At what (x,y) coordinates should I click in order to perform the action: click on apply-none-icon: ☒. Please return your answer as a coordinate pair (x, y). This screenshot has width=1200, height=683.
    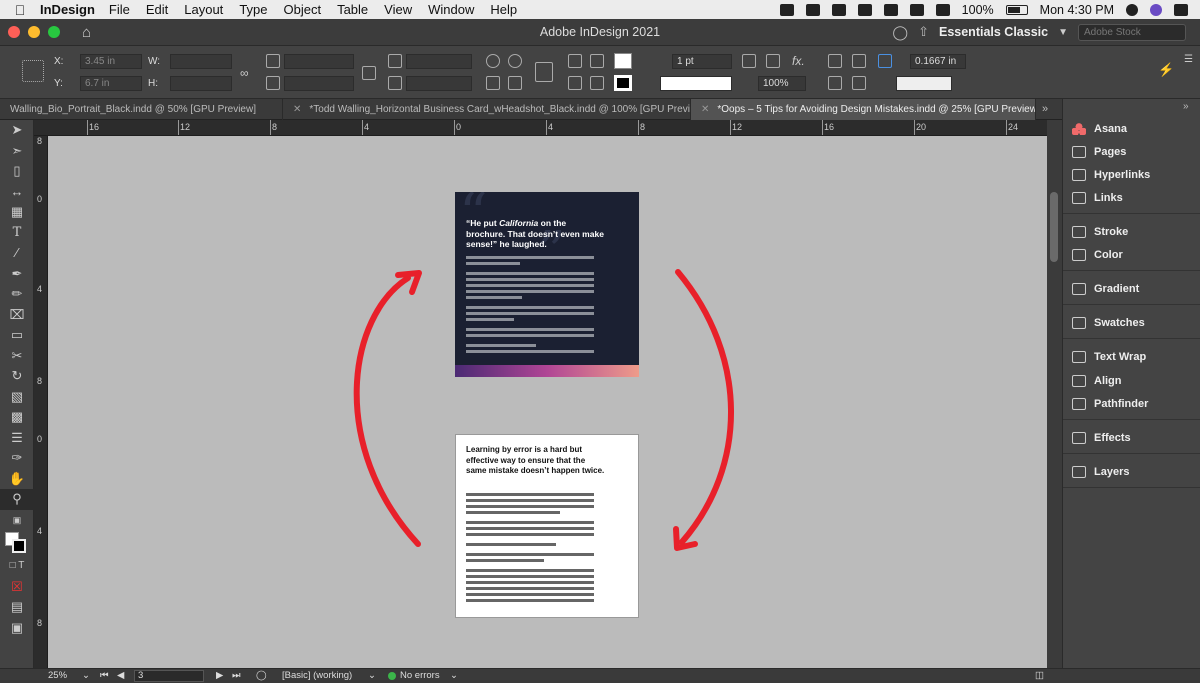
    Looking at the image, I should click on (17, 587).